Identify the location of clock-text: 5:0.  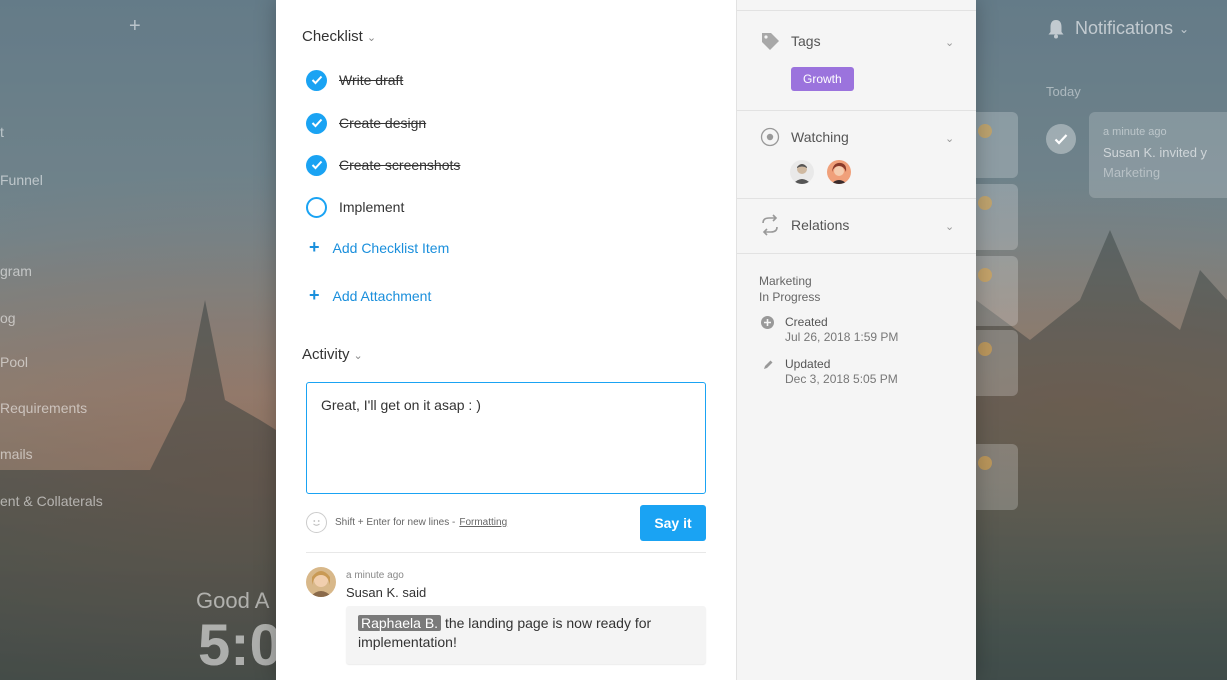
(240, 645).